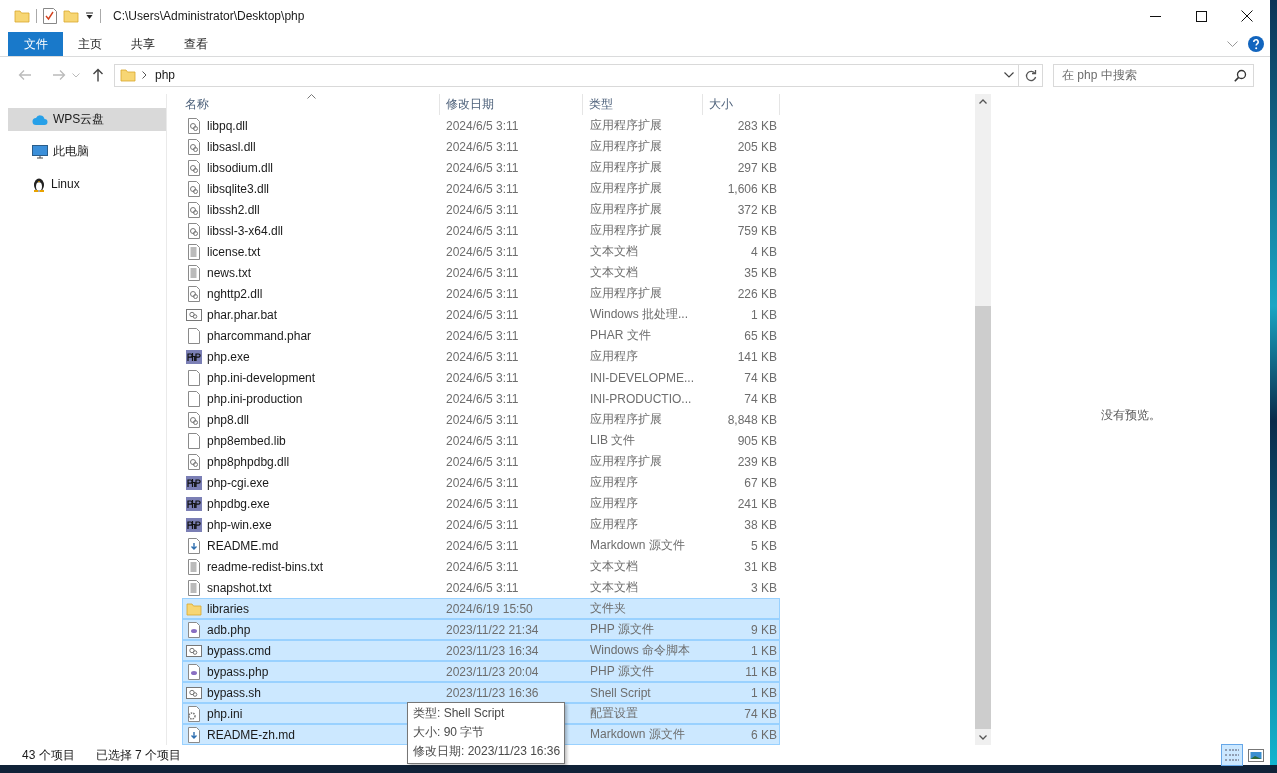  I want to click on search-field: 在 php 中搜索, so click(1153, 75).